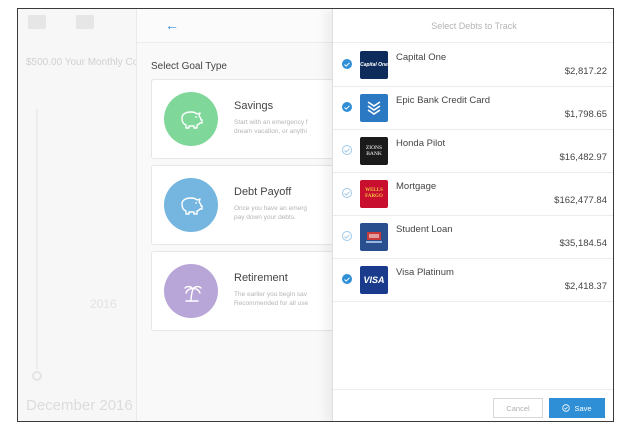  What do you see at coordinates (585, 114) in the screenshot?
I see `debt-amount: $1,798.65` at bounding box center [585, 114].